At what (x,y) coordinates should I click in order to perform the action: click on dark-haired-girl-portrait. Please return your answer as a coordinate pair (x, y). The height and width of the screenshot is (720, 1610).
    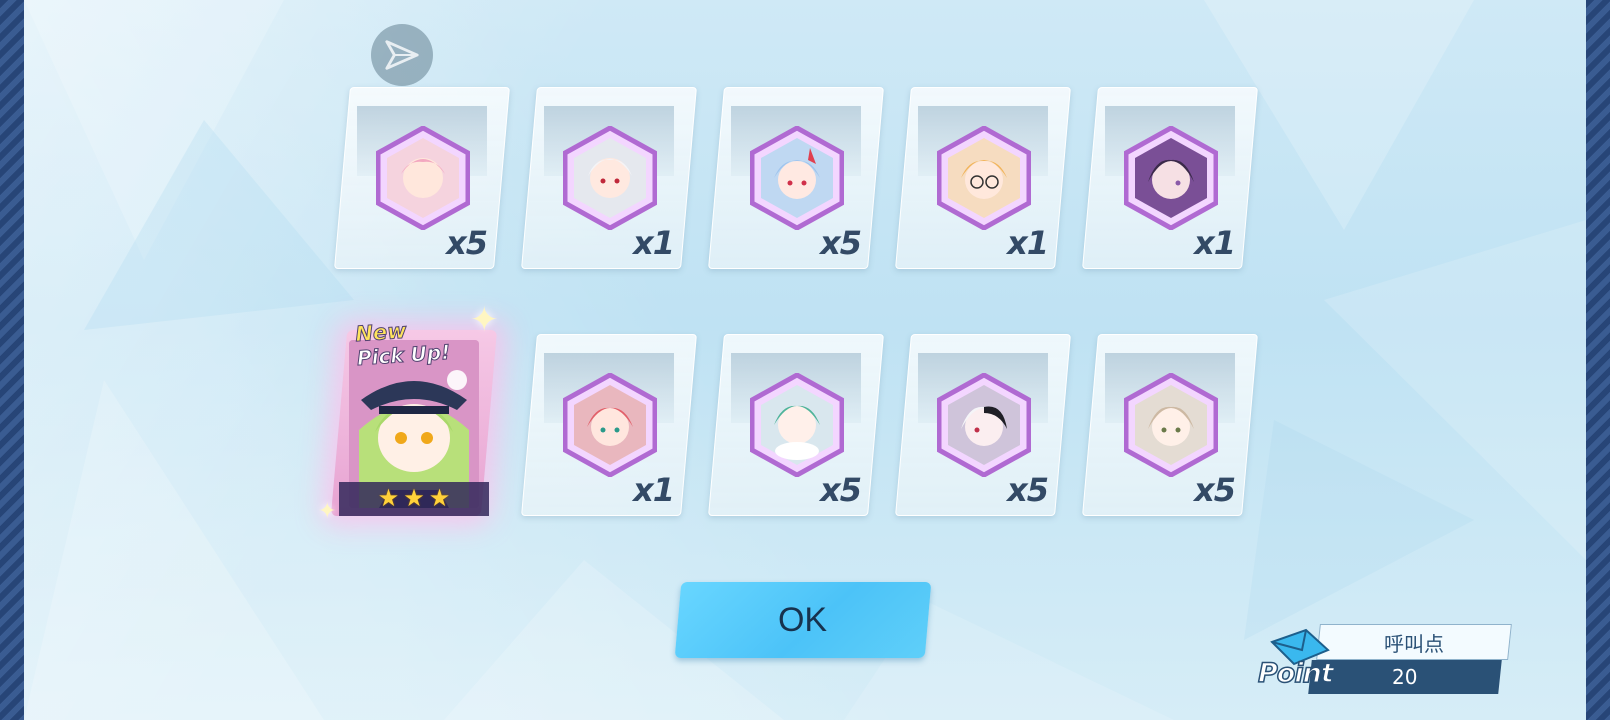
    Looking at the image, I should click on (1171, 178).